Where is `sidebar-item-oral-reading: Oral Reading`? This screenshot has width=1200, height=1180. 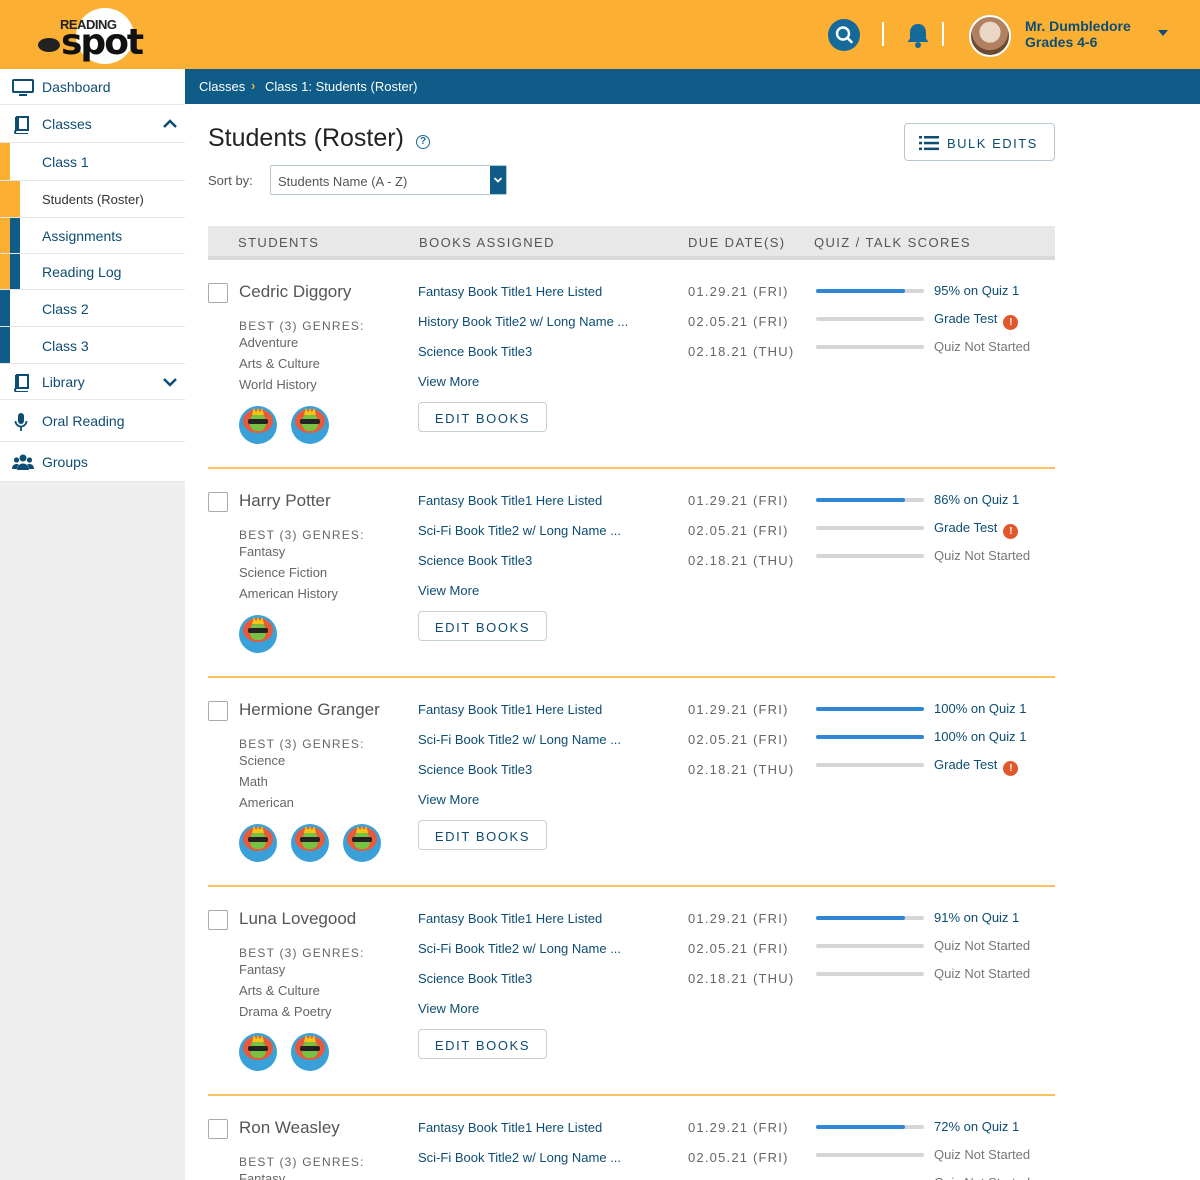 sidebar-item-oral-reading: Oral Reading is located at coordinates (92, 421).